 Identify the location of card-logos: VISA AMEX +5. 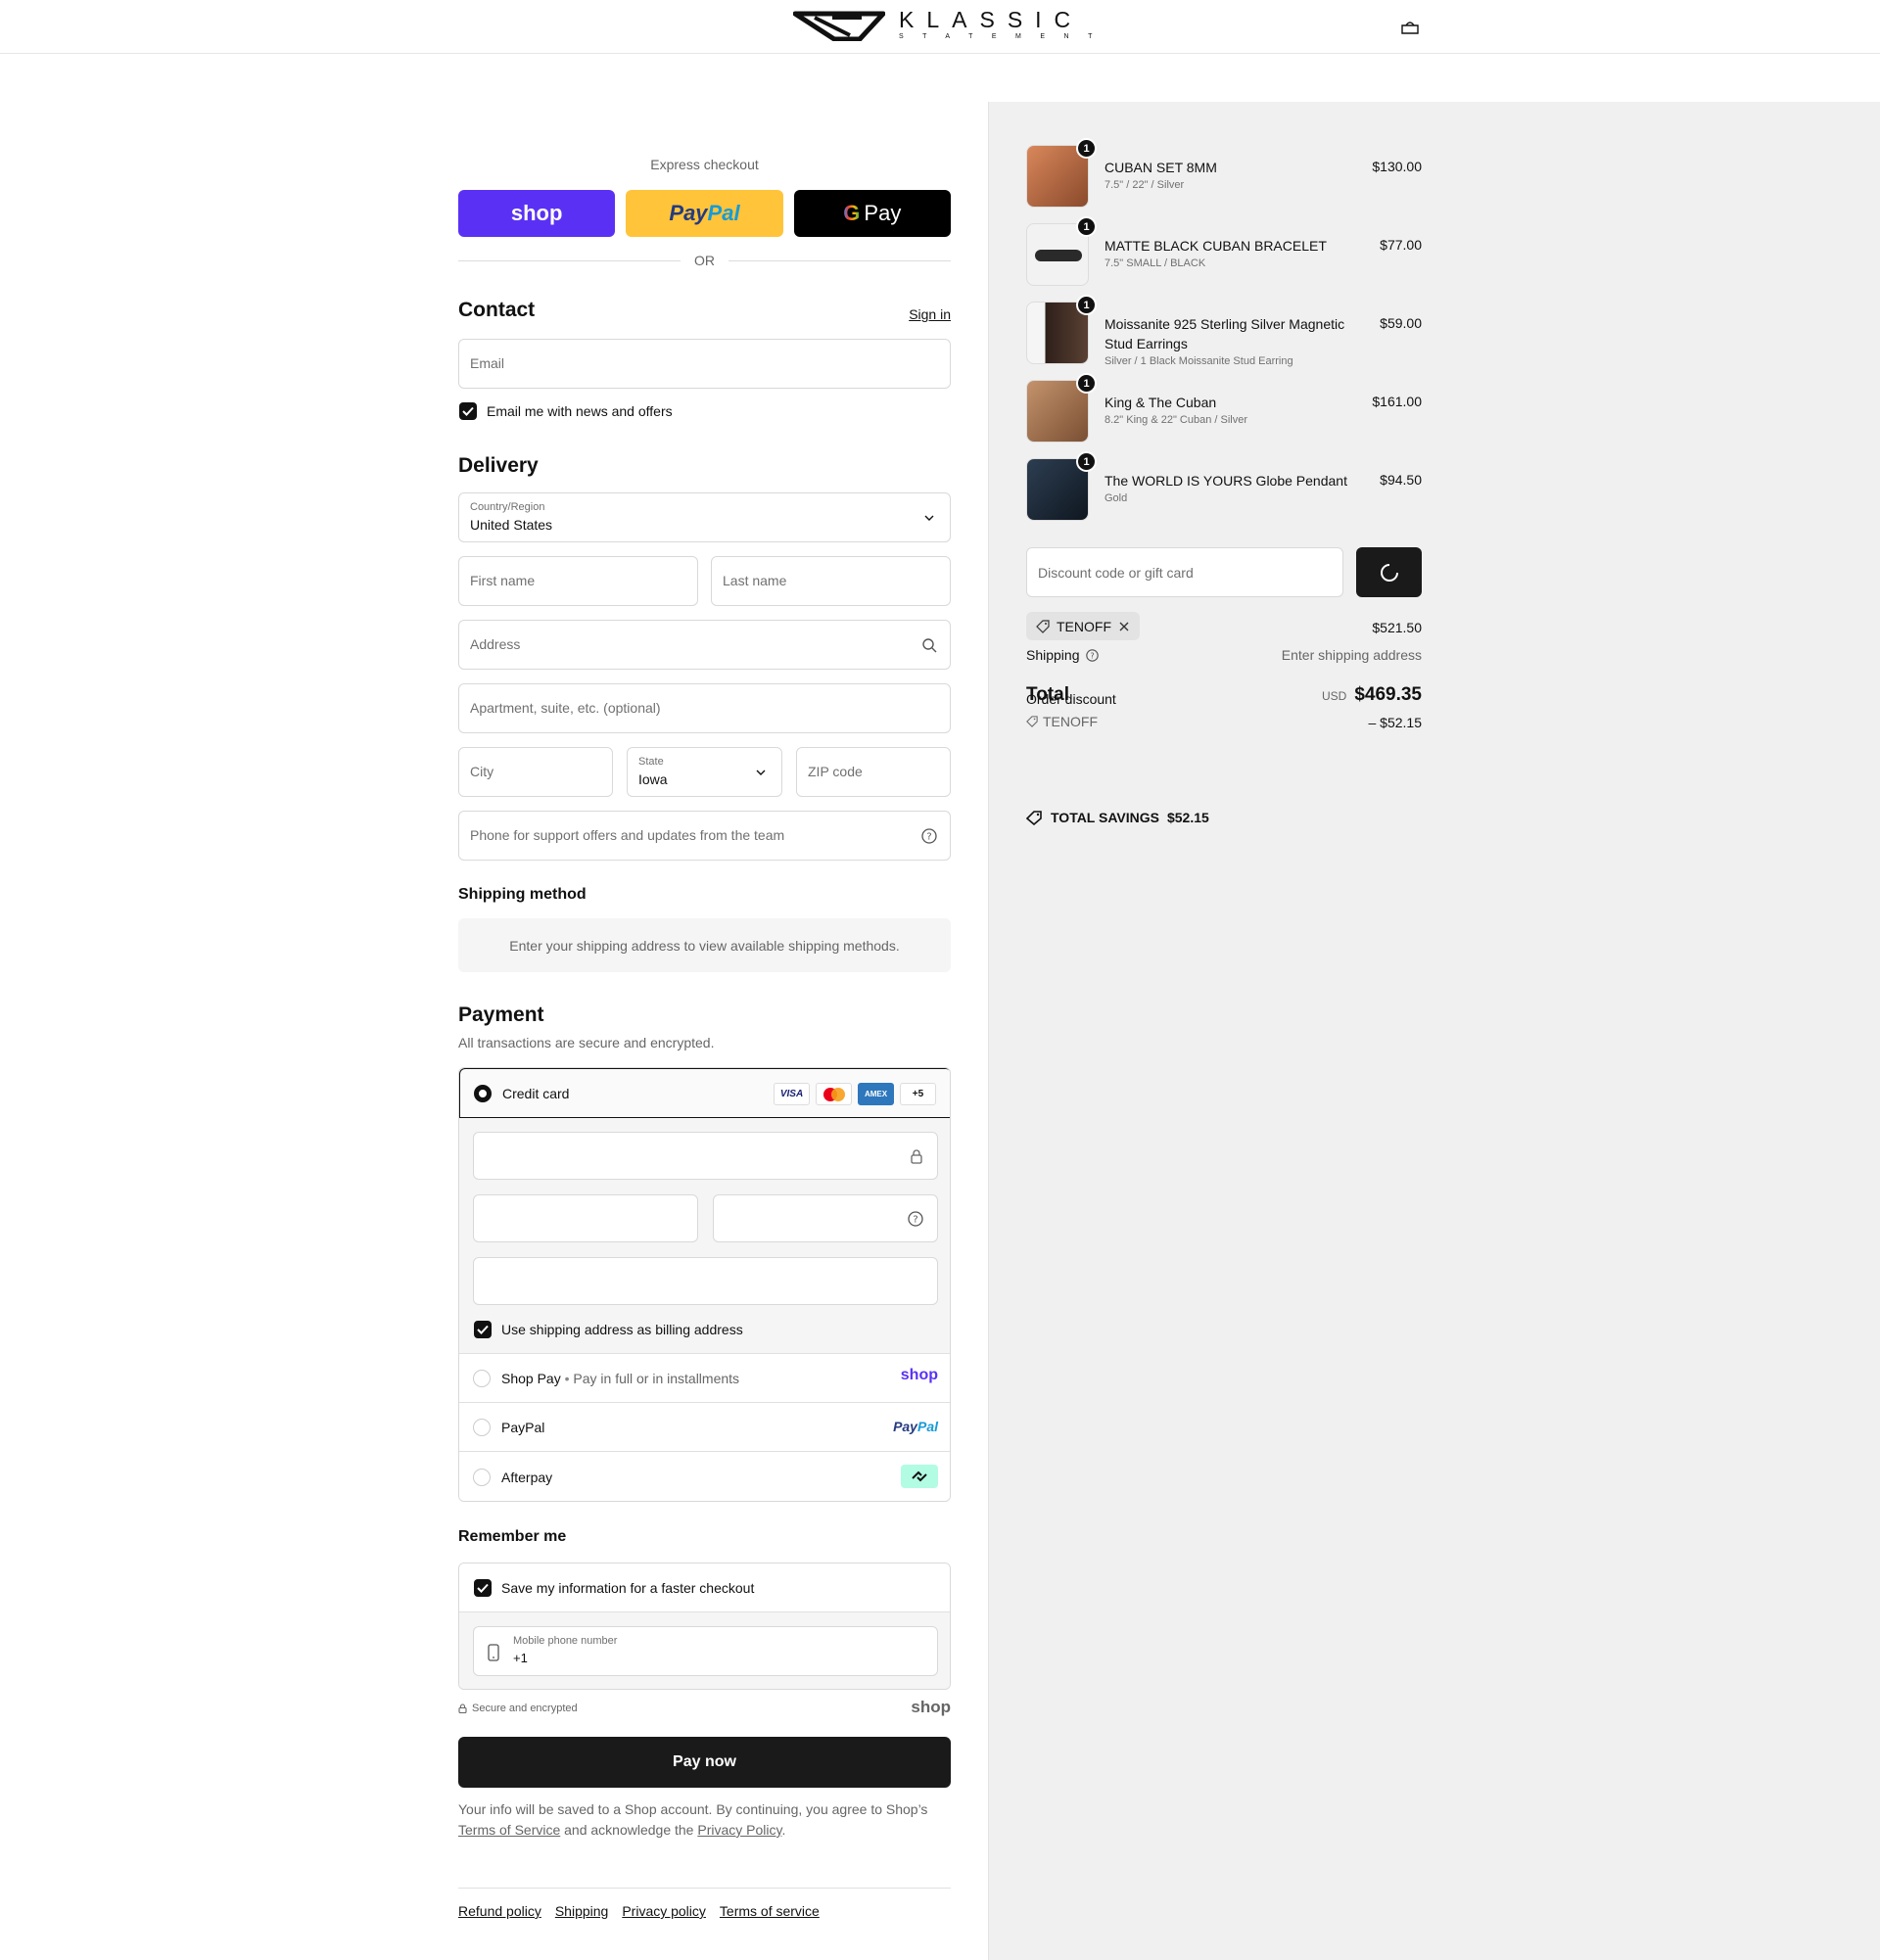
(855, 1094).